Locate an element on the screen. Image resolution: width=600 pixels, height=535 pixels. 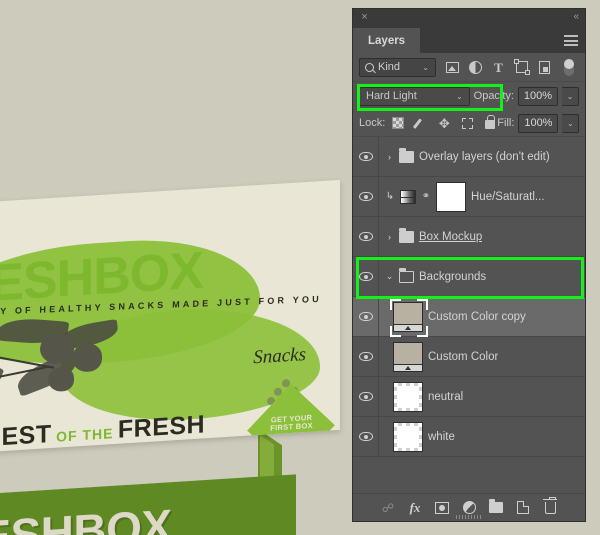
lock-icon-group: ✥ is located at coordinates (444, 123).